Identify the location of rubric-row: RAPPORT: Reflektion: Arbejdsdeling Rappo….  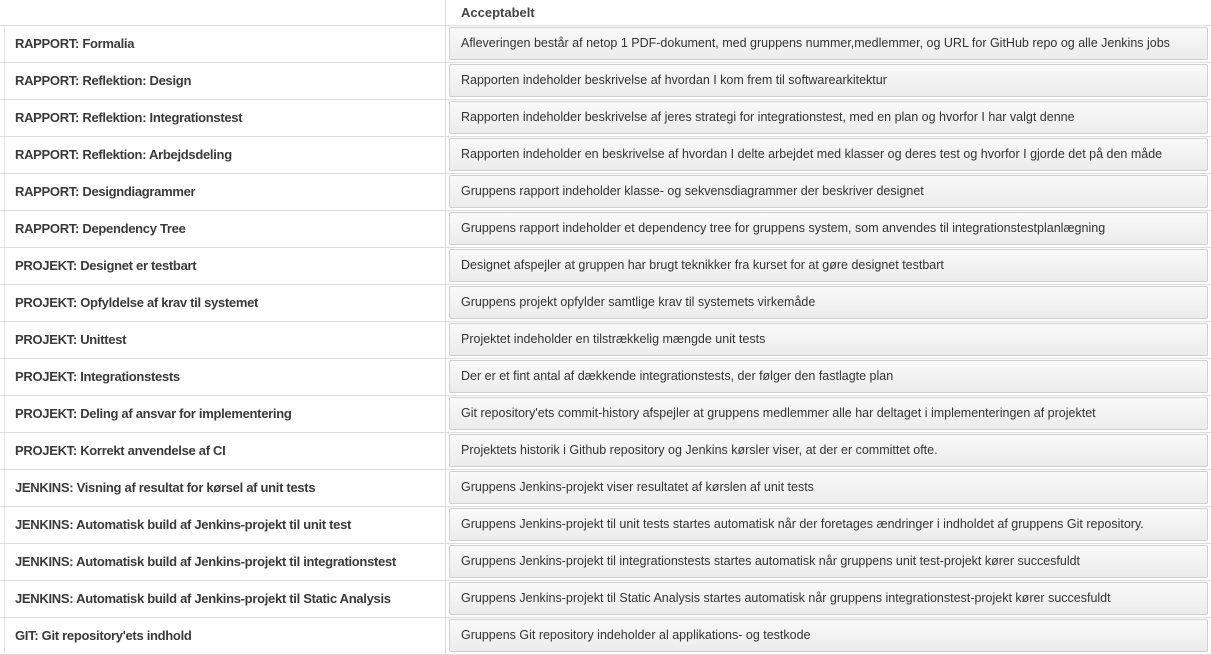
(605, 155).